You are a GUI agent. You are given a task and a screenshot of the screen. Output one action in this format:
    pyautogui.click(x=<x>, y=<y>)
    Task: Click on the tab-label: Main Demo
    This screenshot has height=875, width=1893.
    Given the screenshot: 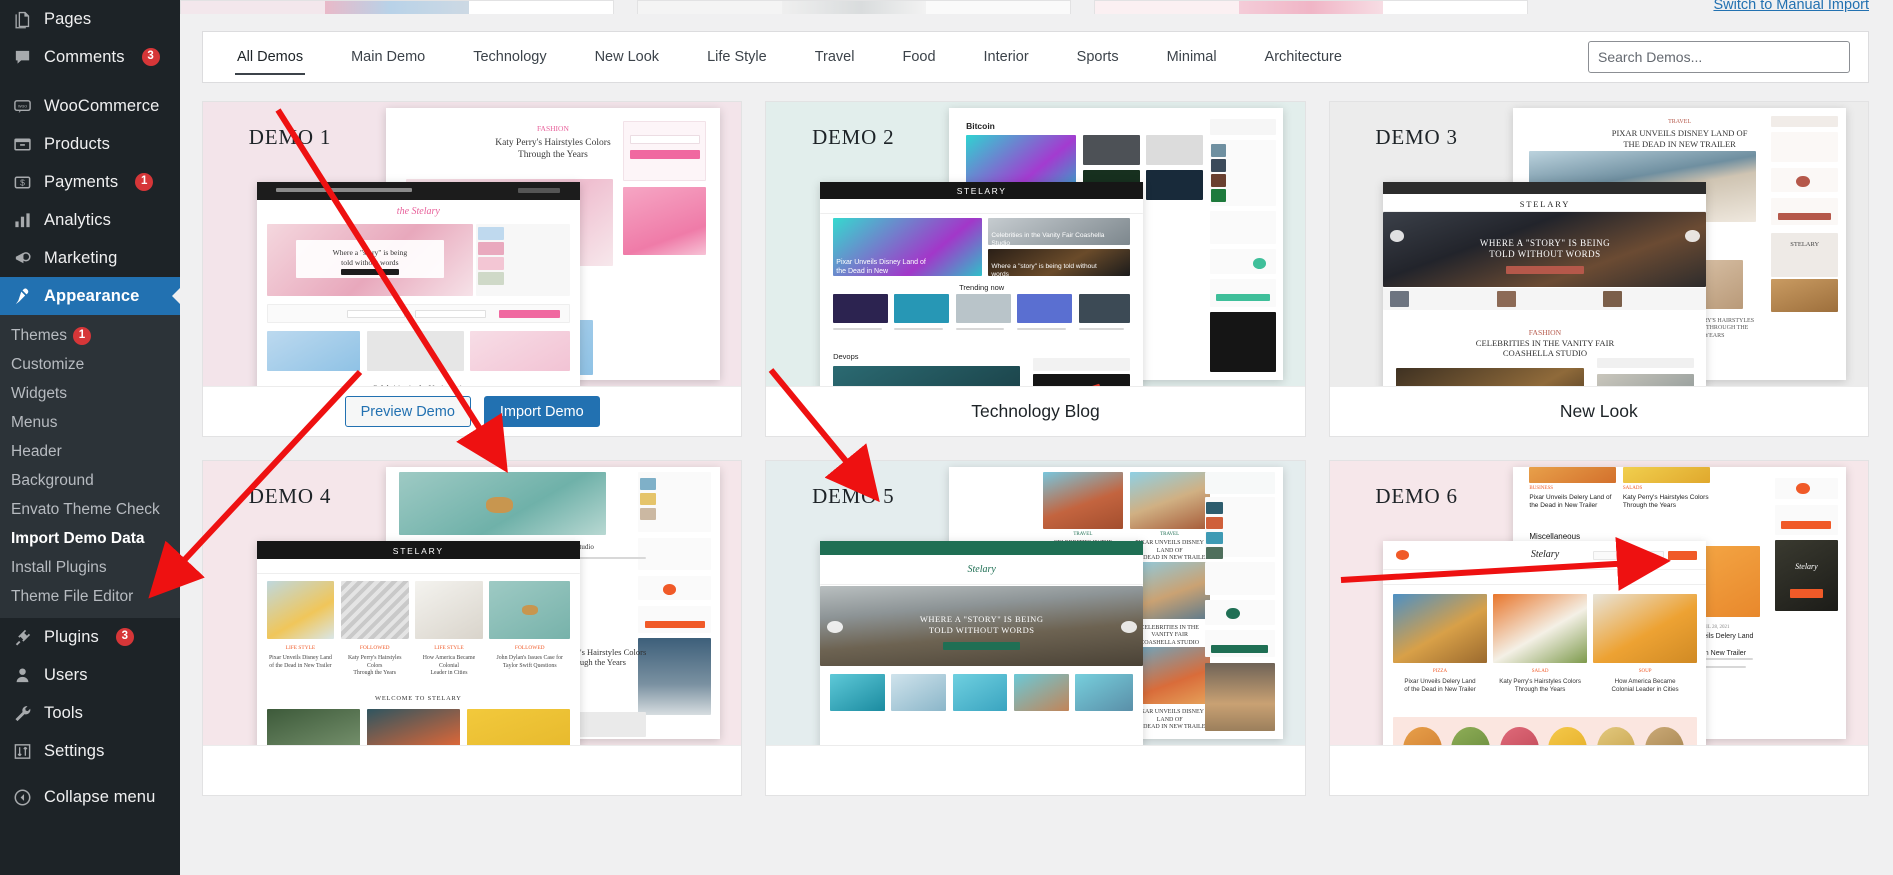 What is the action you would take?
    pyautogui.click(x=388, y=57)
    